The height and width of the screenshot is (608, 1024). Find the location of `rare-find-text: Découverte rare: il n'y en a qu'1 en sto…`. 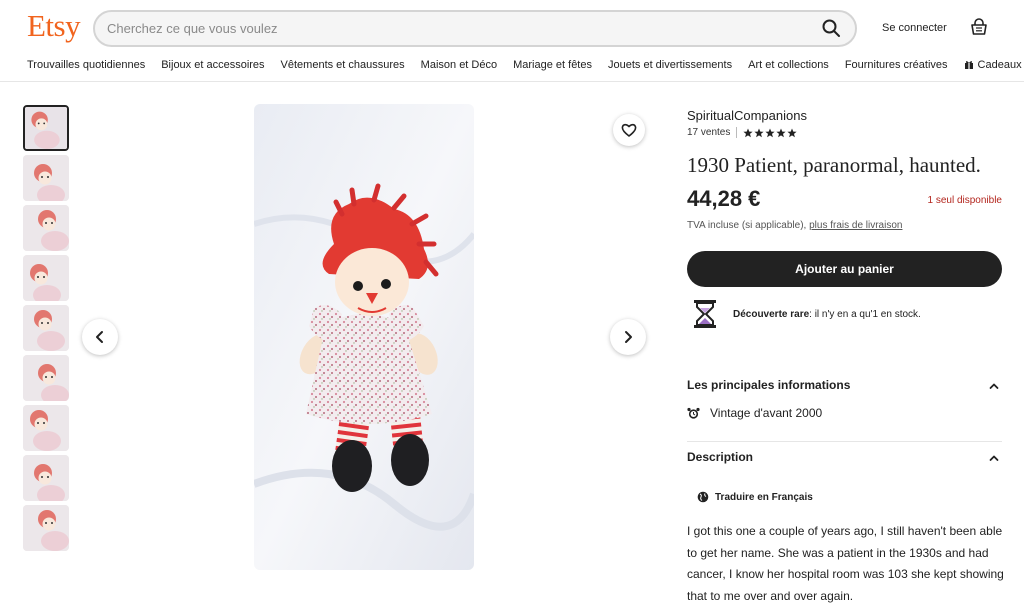

rare-find-text: Découverte rare: il n'y en a qu'1 en sto… is located at coordinates (827, 314).